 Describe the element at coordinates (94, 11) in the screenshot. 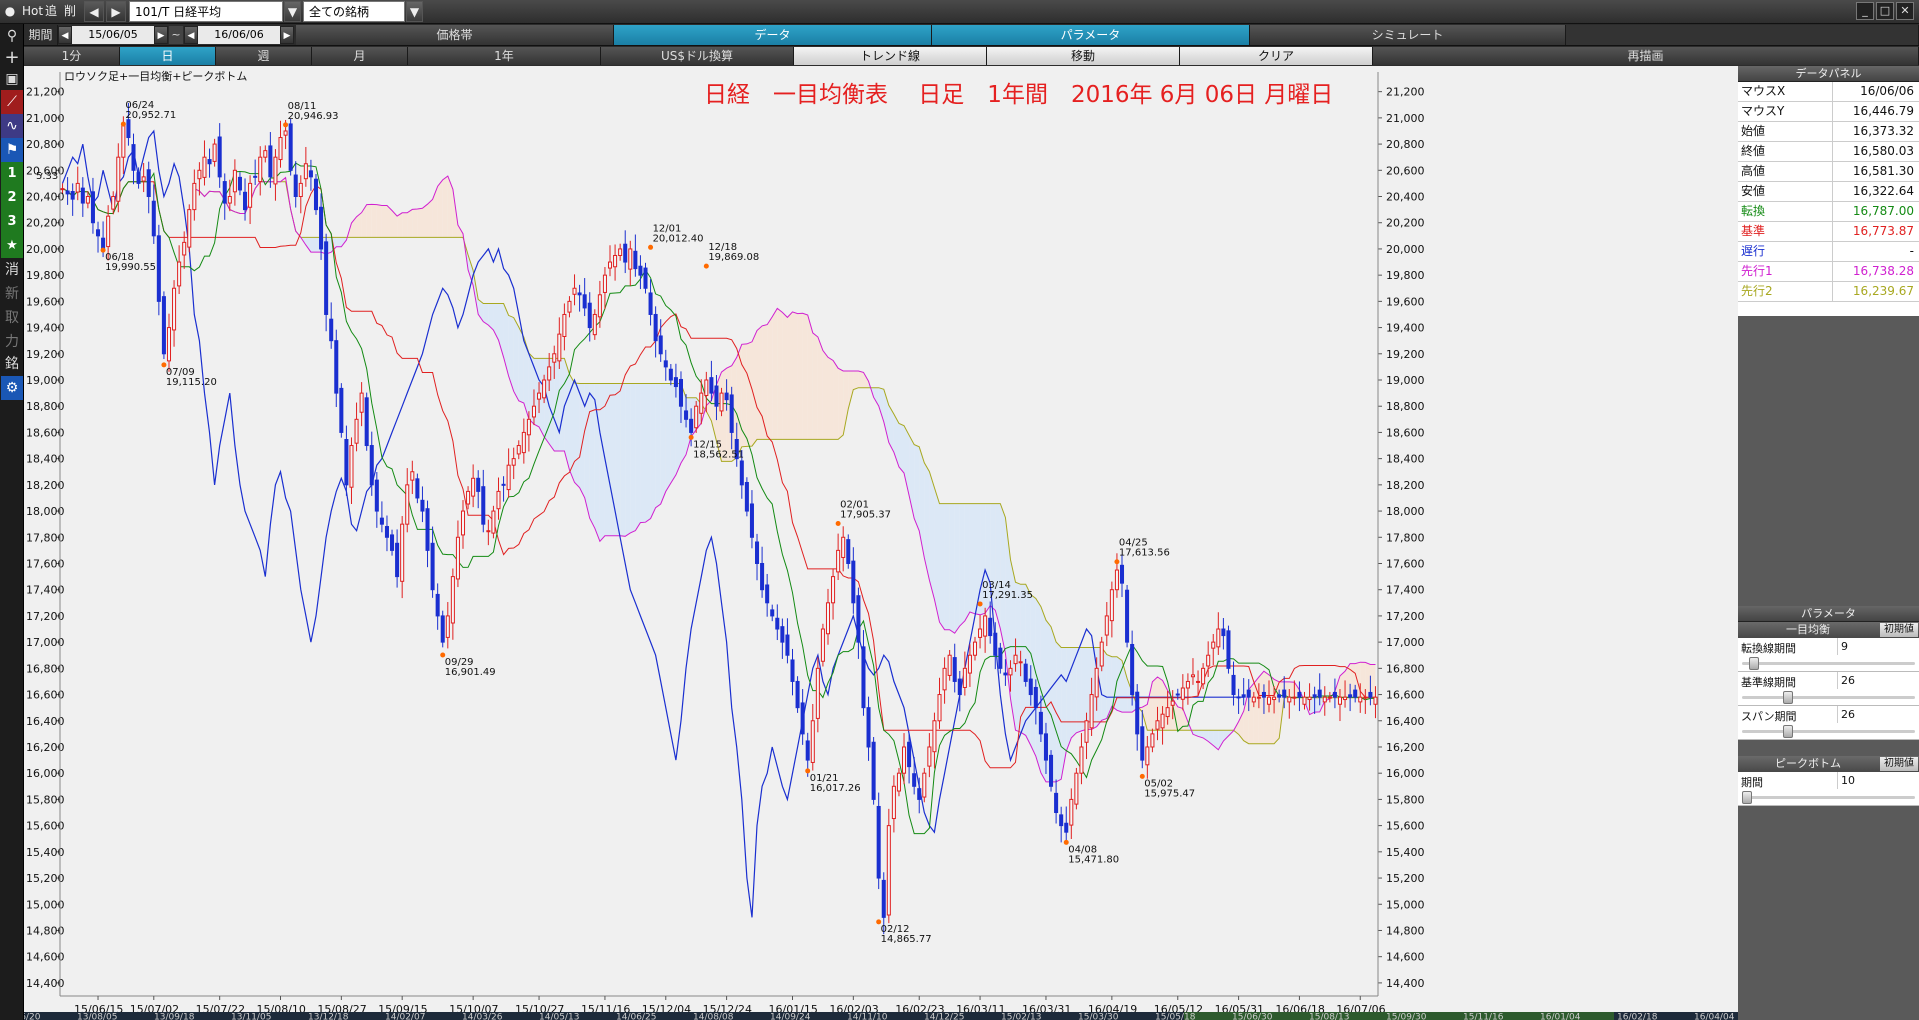

I see `back-button: ◀` at that location.